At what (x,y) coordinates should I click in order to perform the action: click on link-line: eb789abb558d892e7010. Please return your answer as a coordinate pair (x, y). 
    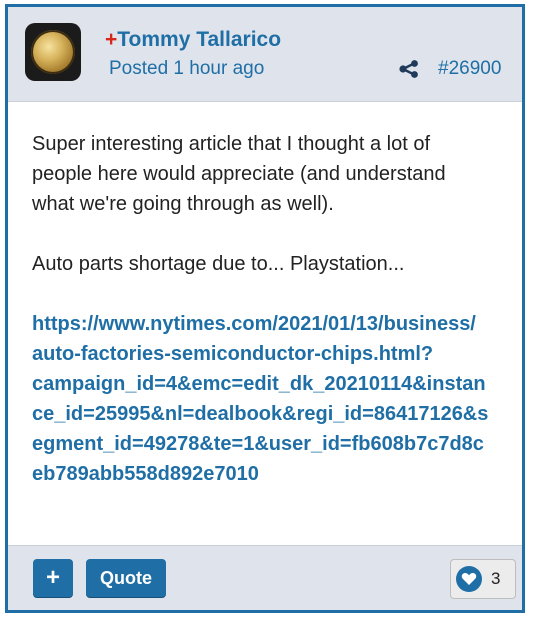
    Looking at the image, I should click on (265, 474).